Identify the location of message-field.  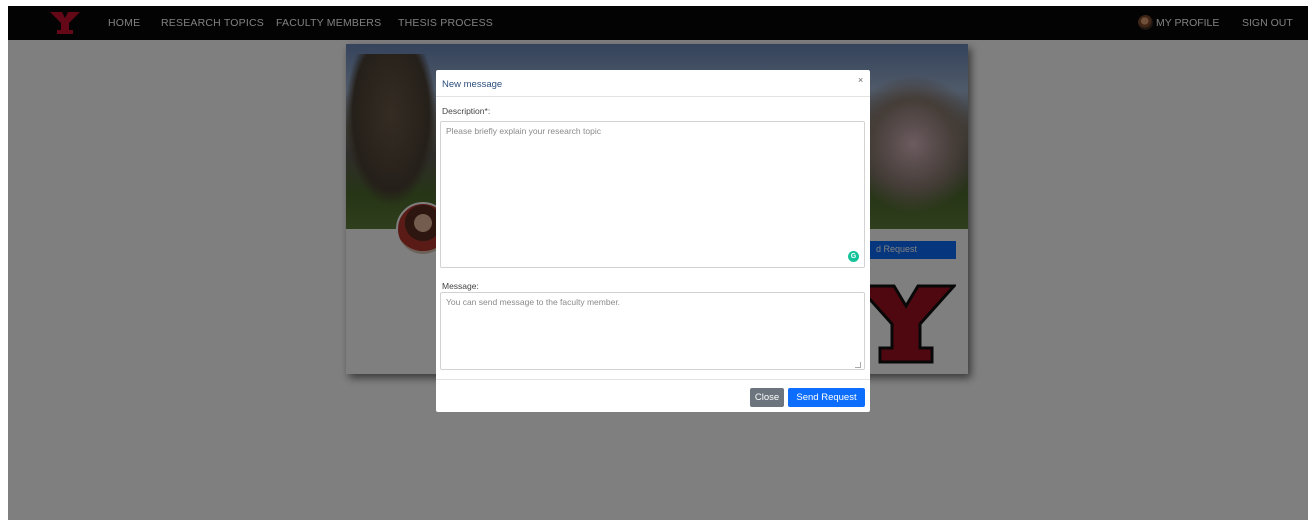
(652, 331).